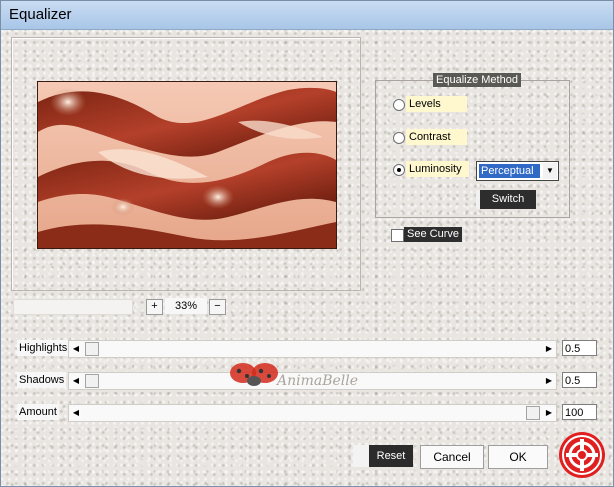 The image size is (614, 487). I want to click on switch-button: Switch, so click(506, 199).